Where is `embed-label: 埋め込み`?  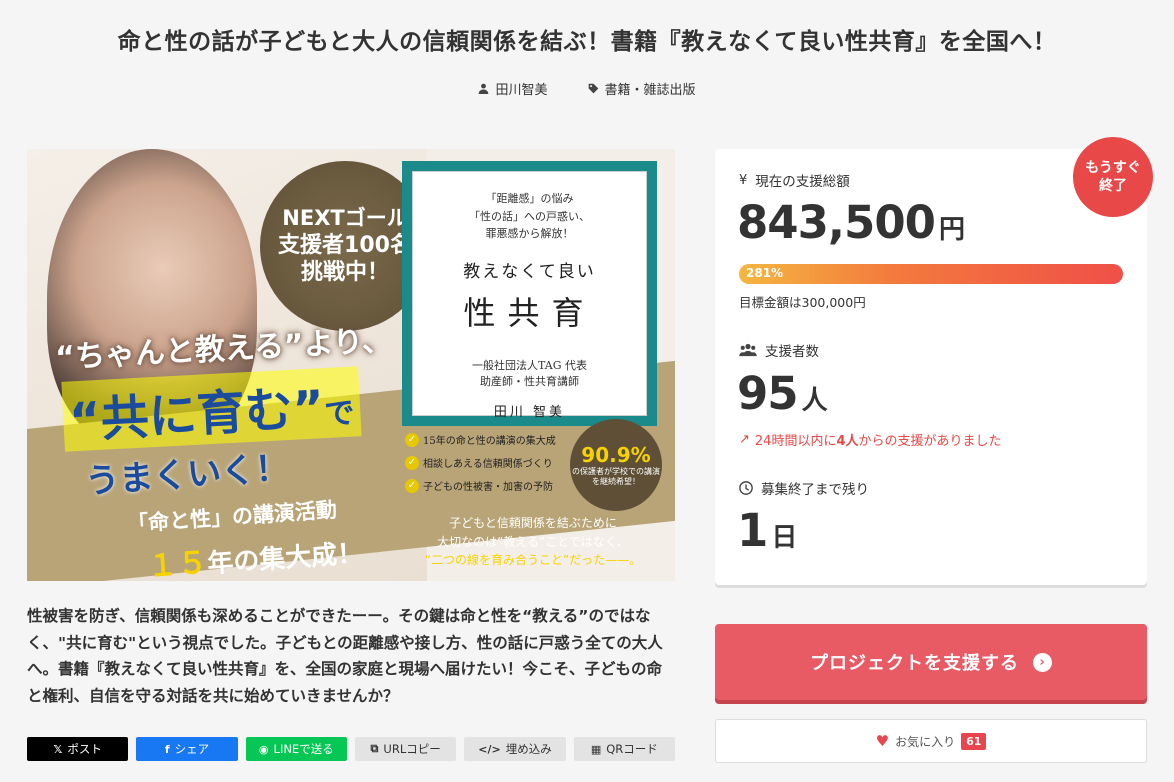 embed-label: 埋め込み is located at coordinates (528, 749).